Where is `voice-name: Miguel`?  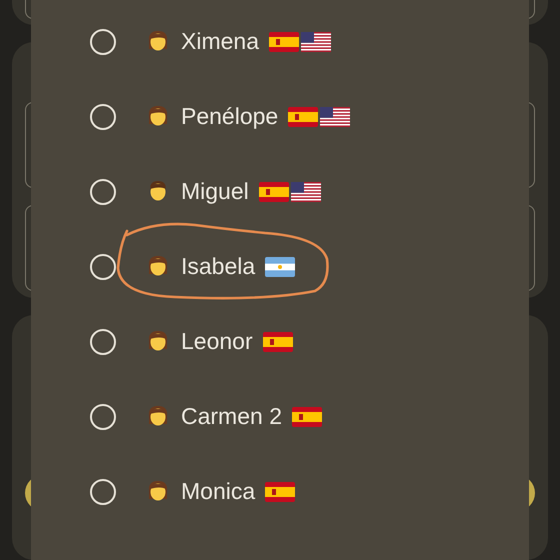 voice-name: Miguel is located at coordinates (215, 191).